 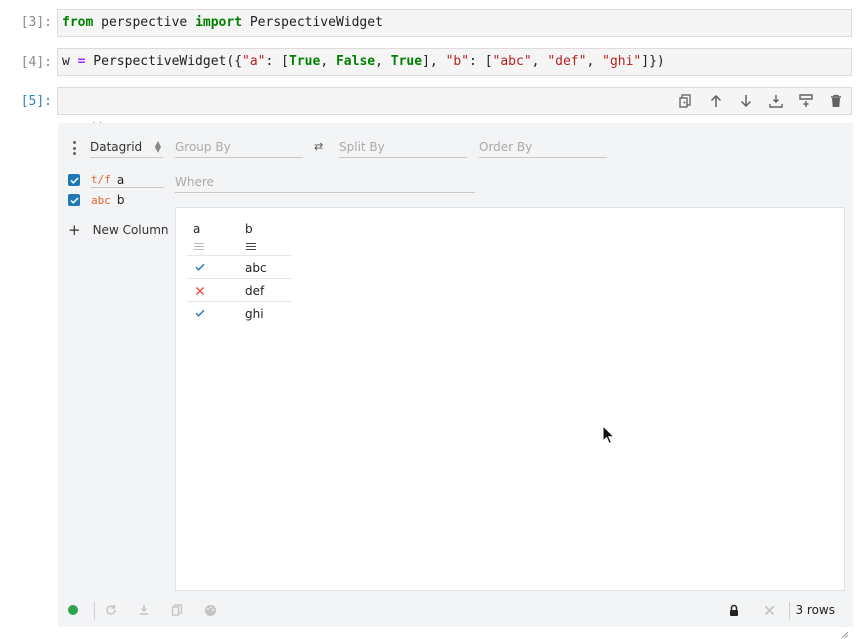 I want to click on copy-button, so click(x=177, y=610).